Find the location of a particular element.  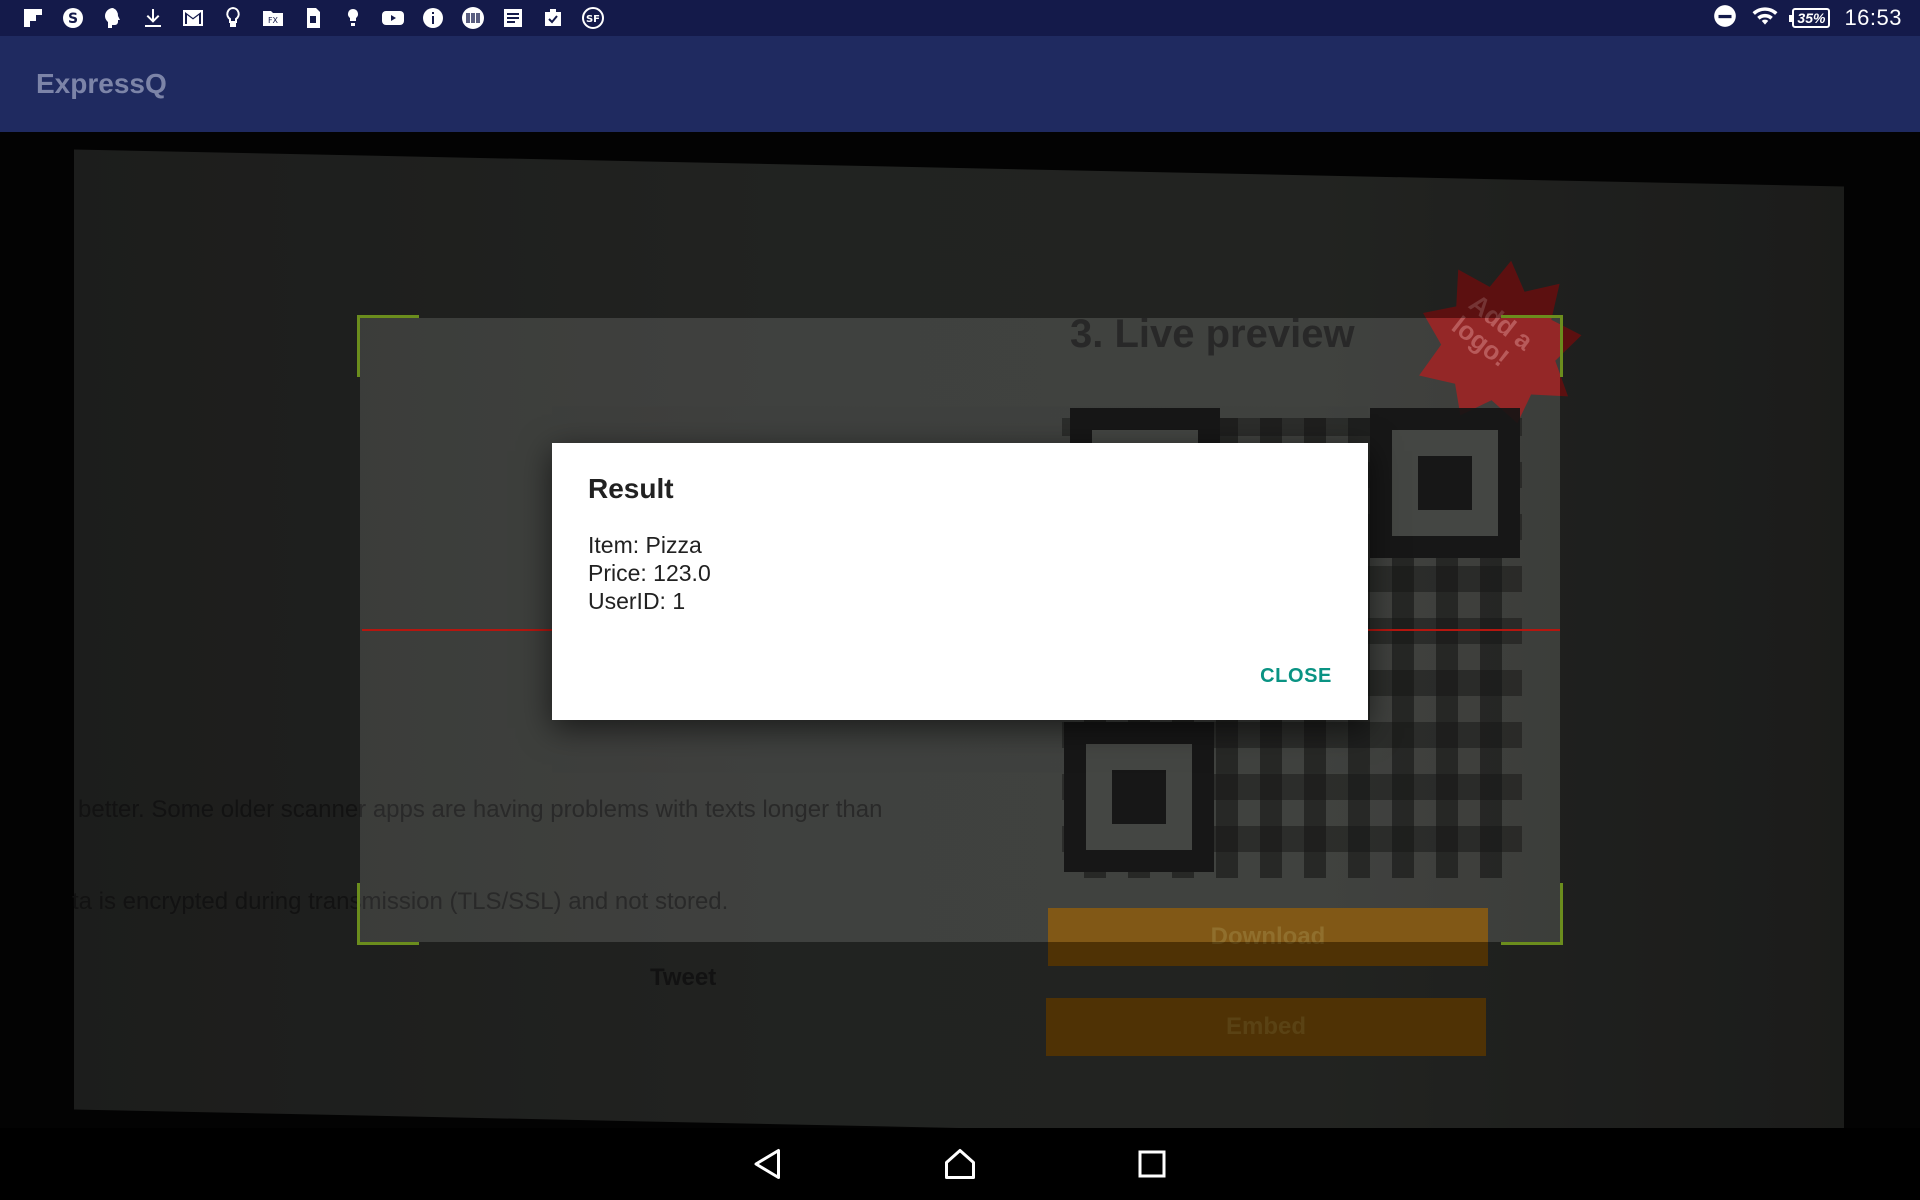

dialog-title: Result is located at coordinates (631, 488).